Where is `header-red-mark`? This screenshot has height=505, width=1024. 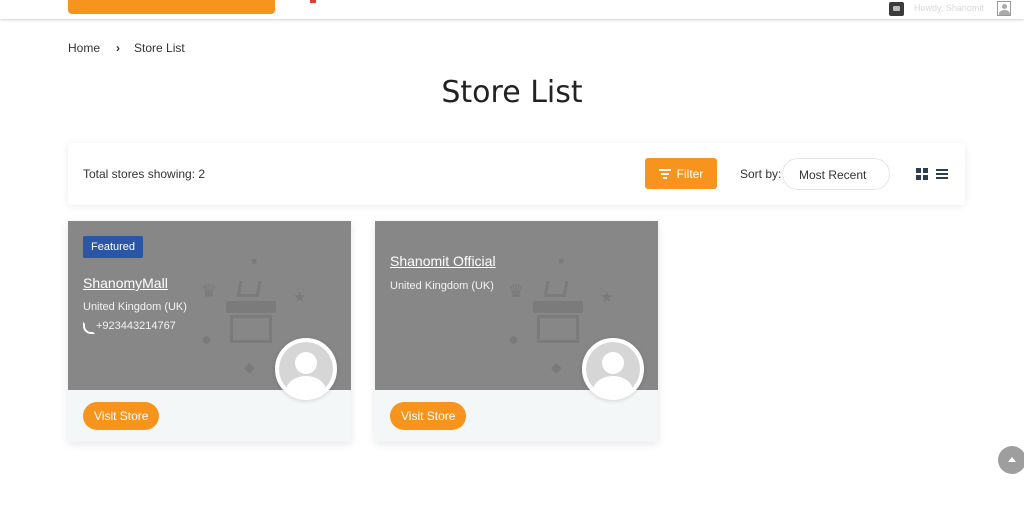 header-red-mark is located at coordinates (313, 1).